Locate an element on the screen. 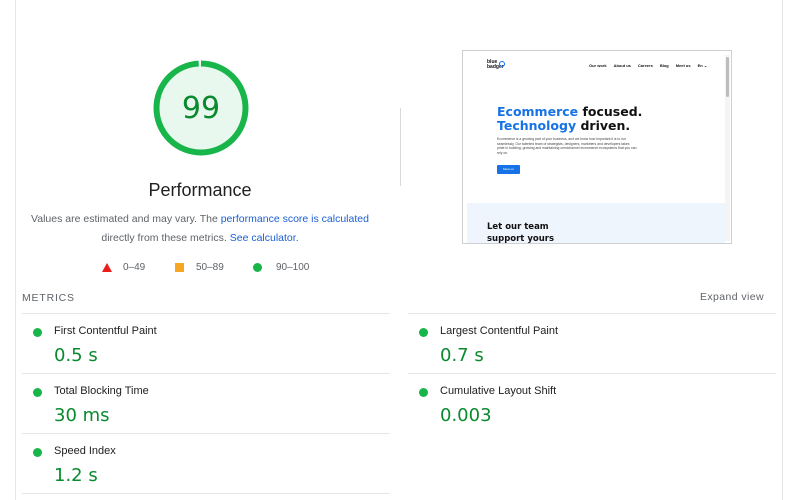  nav-item: Meet us is located at coordinates (683, 65).